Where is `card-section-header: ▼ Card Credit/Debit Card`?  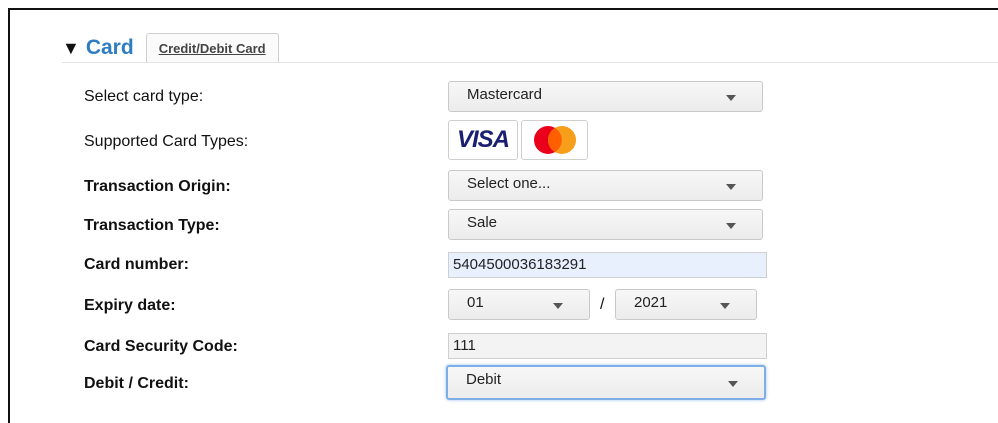
card-section-header: ▼ Card Credit/Debit Card is located at coordinates (170, 45).